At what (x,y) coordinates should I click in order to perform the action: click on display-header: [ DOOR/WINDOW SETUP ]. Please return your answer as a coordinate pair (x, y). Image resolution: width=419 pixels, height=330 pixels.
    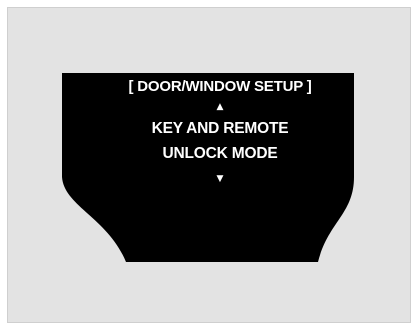
    Looking at the image, I should click on (220, 86).